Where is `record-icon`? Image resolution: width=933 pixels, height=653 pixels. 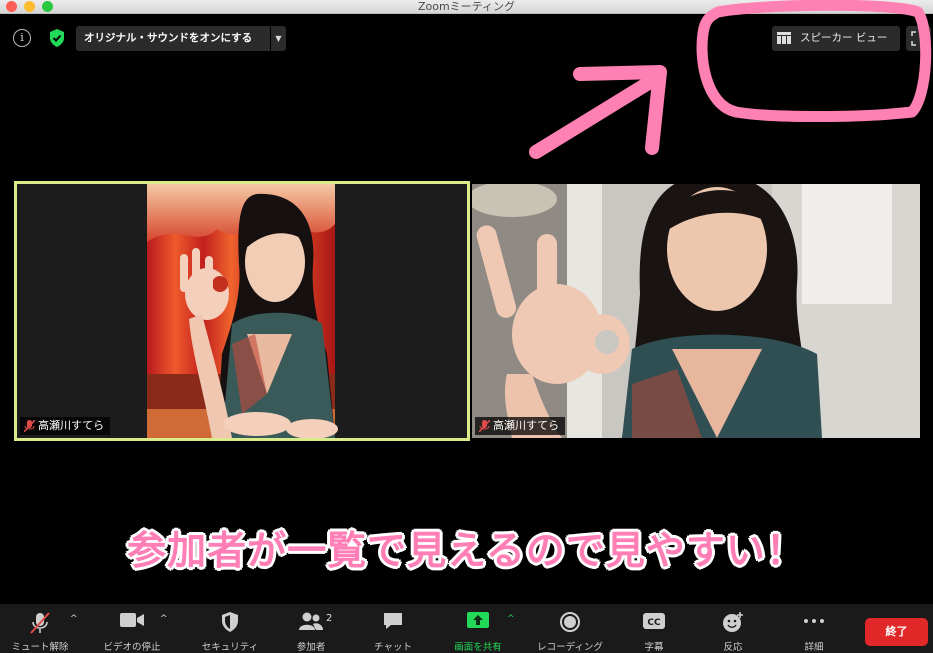
record-icon is located at coordinates (570, 622).